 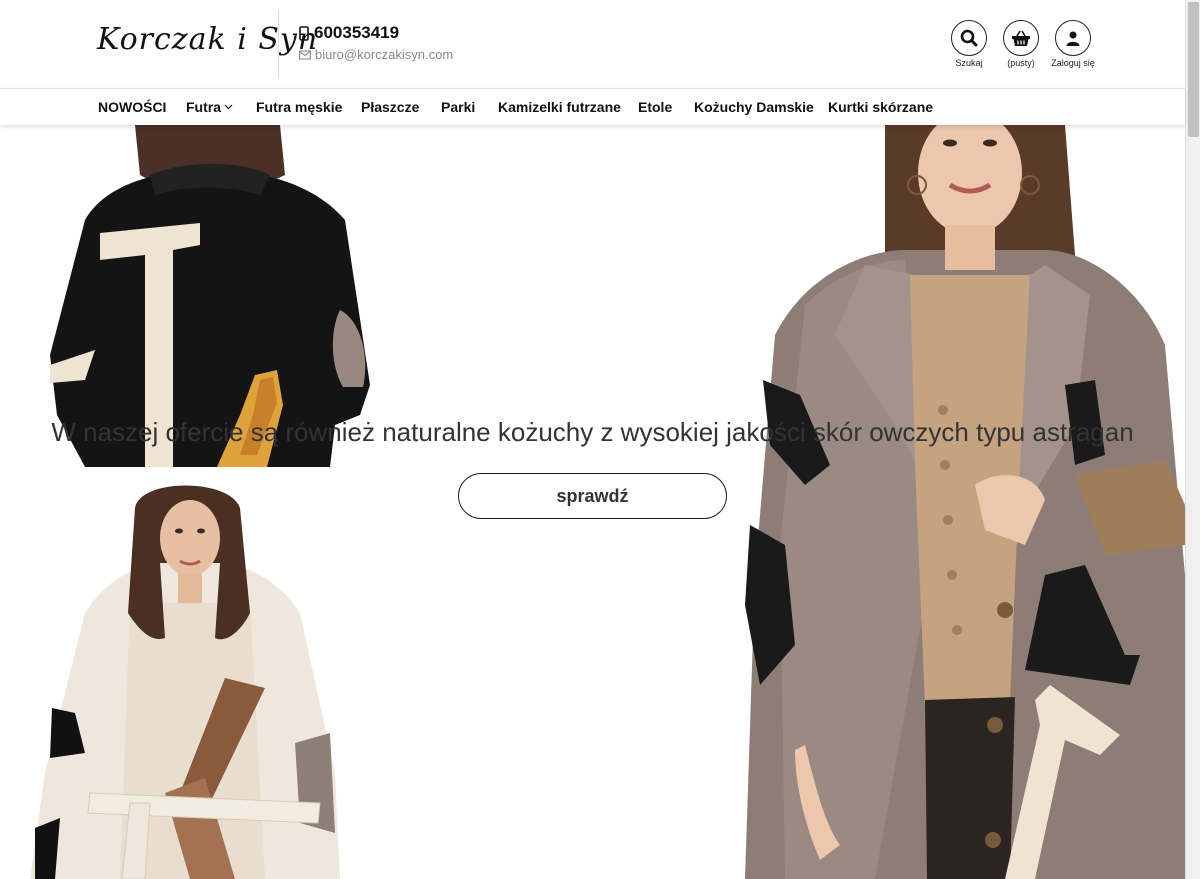 I want to click on nav-item-label: Parki, so click(x=458, y=107).